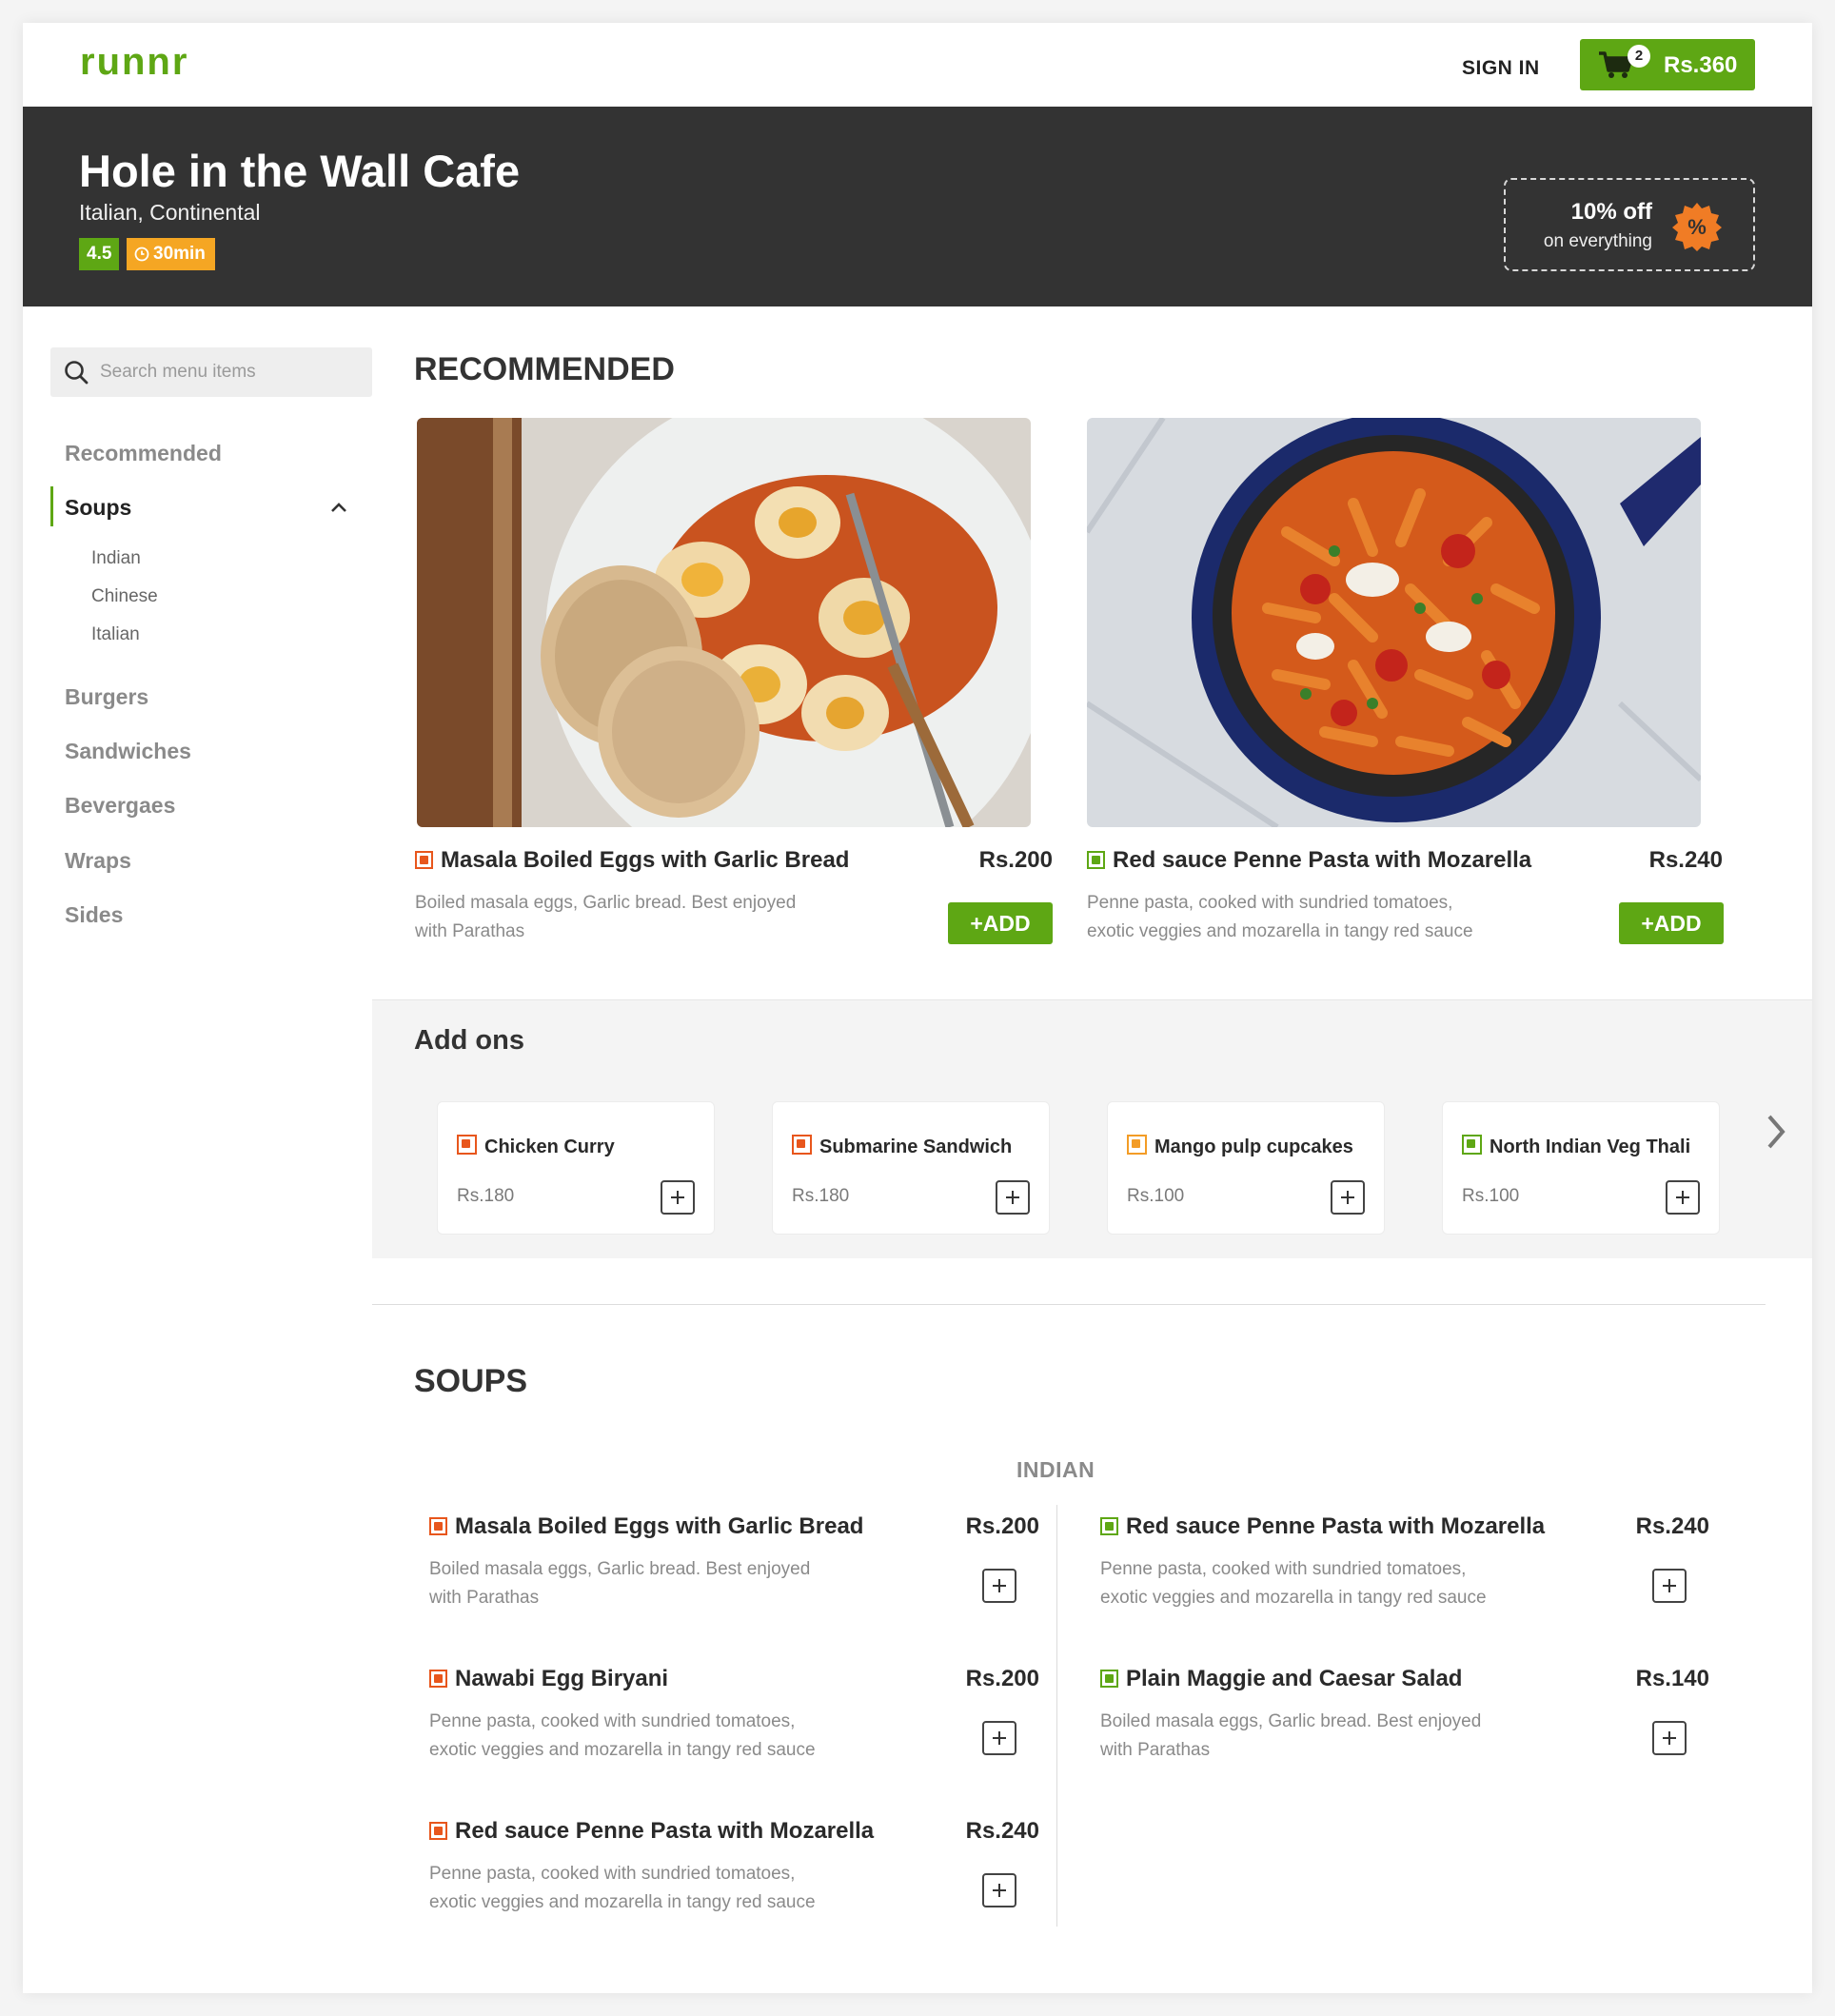  What do you see at coordinates (1685, 860) in the screenshot?
I see `recommended-item-price: Rs.240` at bounding box center [1685, 860].